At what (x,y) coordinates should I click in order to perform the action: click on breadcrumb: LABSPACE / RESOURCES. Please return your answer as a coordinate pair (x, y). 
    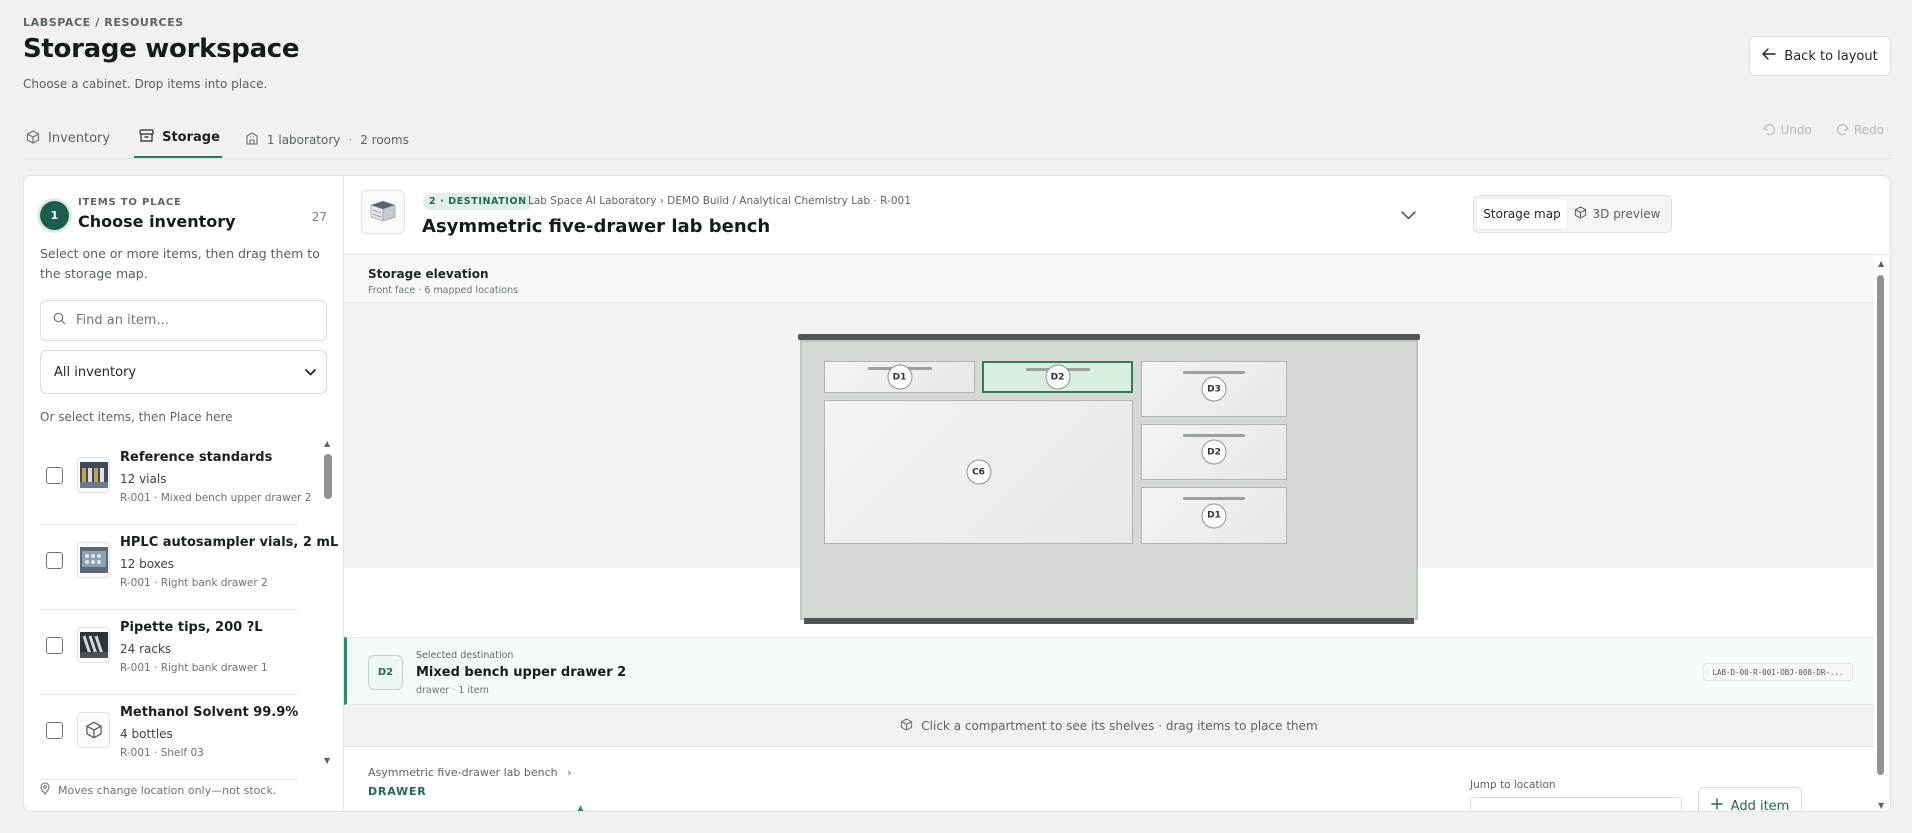
    Looking at the image, I should click on (103, 22).